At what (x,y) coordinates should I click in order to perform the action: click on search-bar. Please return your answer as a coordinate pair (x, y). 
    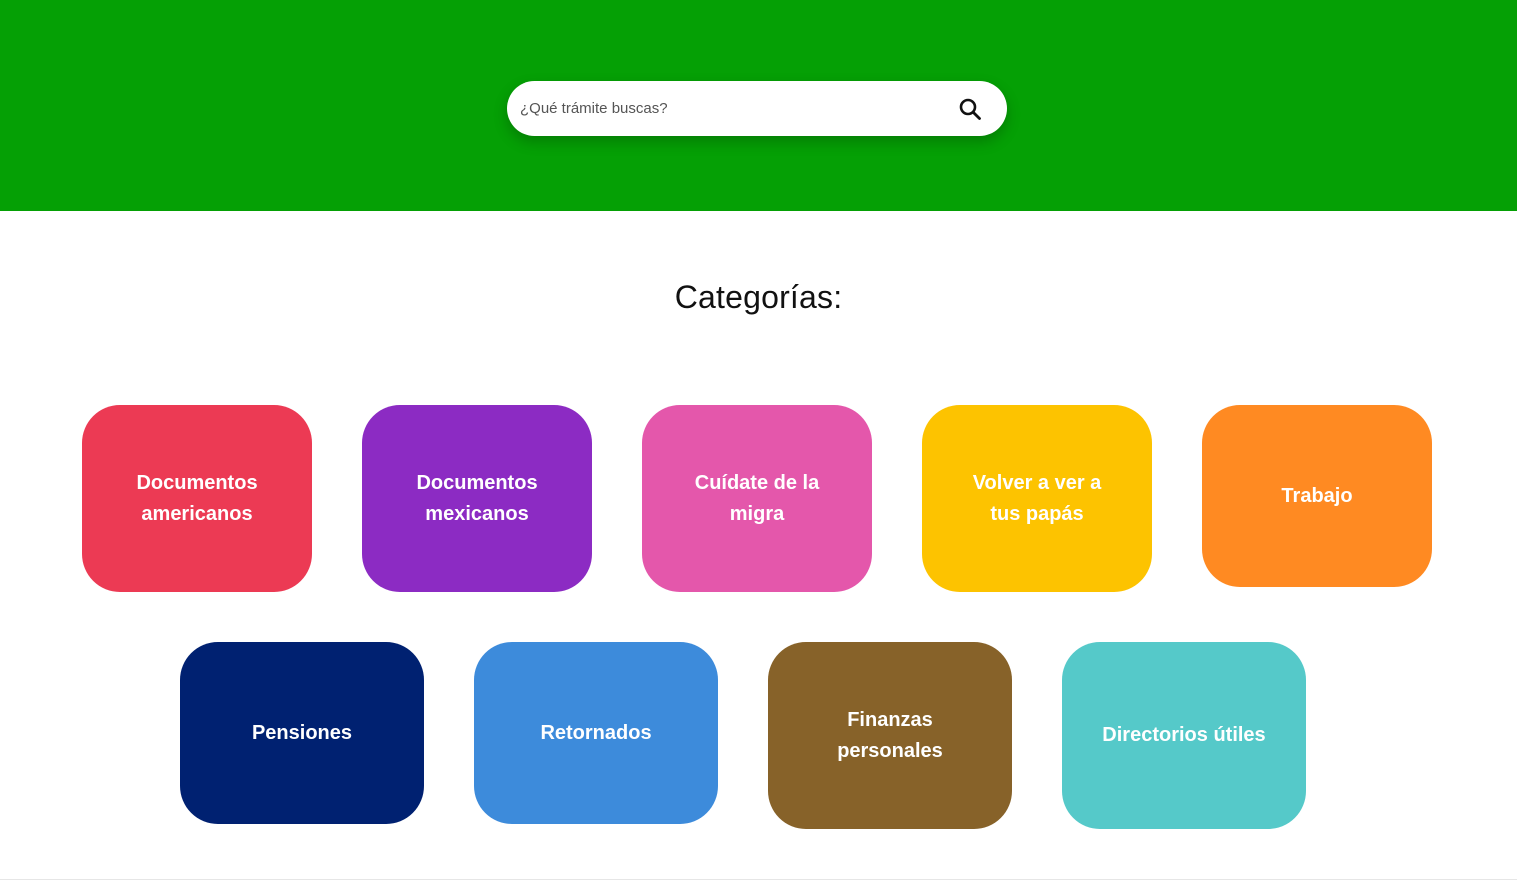
    Looking at the image, I should click on (757, 108).